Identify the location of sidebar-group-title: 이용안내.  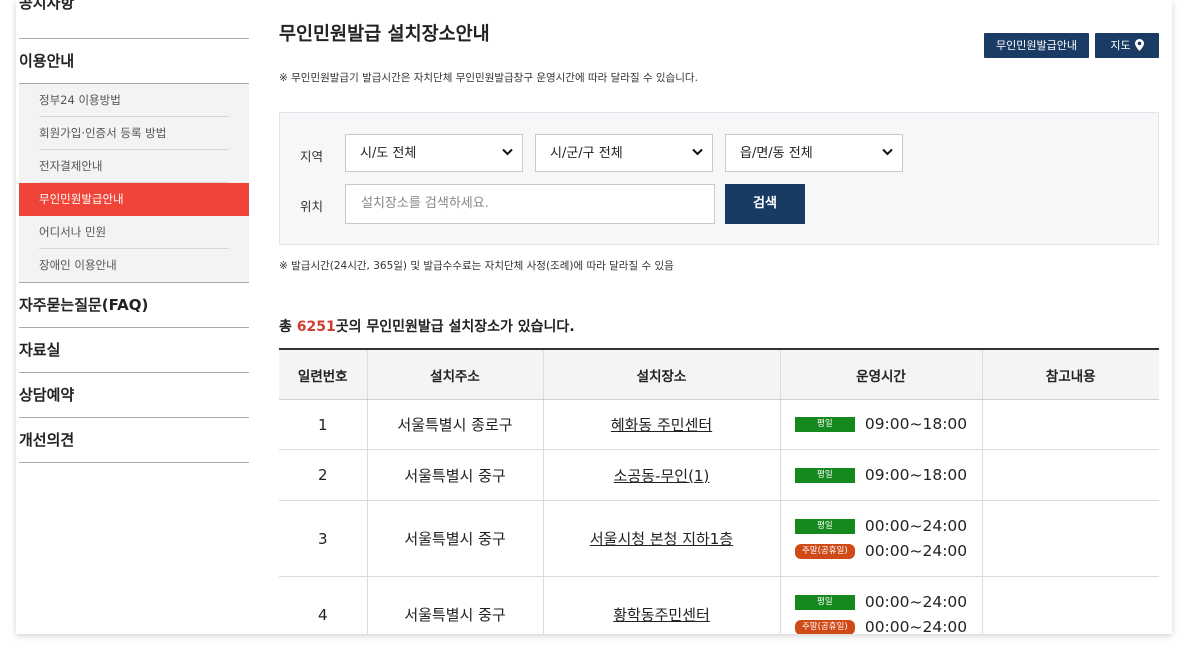
(134, 61).